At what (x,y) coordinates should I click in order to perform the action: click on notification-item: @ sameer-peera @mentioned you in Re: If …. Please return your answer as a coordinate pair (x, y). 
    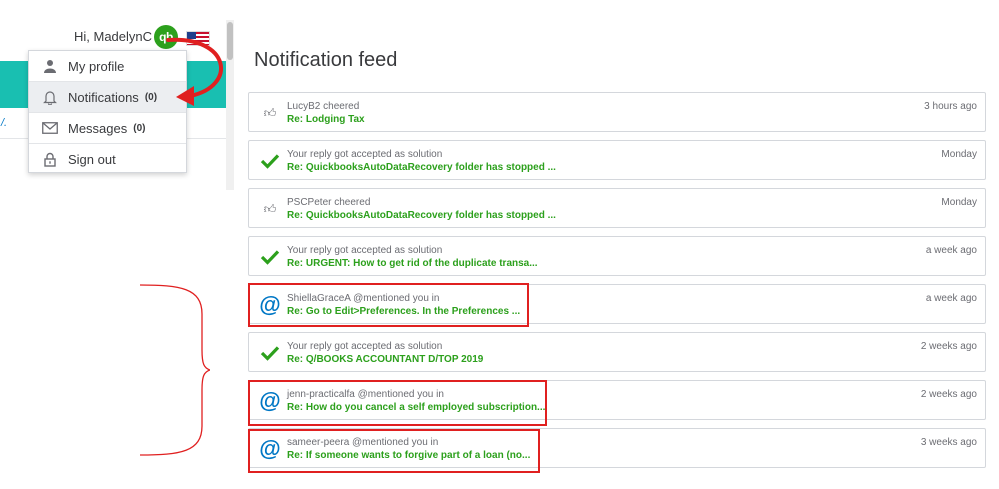
    Looking at the image, I should click on (617, 448).